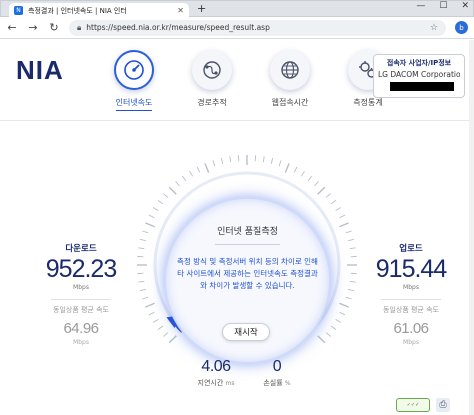 This screenshot has height=415, width=474. What do you see at coordinates (246, 332) in the screenshot?
I see `retest-button: 재시작` at bounding box center [246, 332].